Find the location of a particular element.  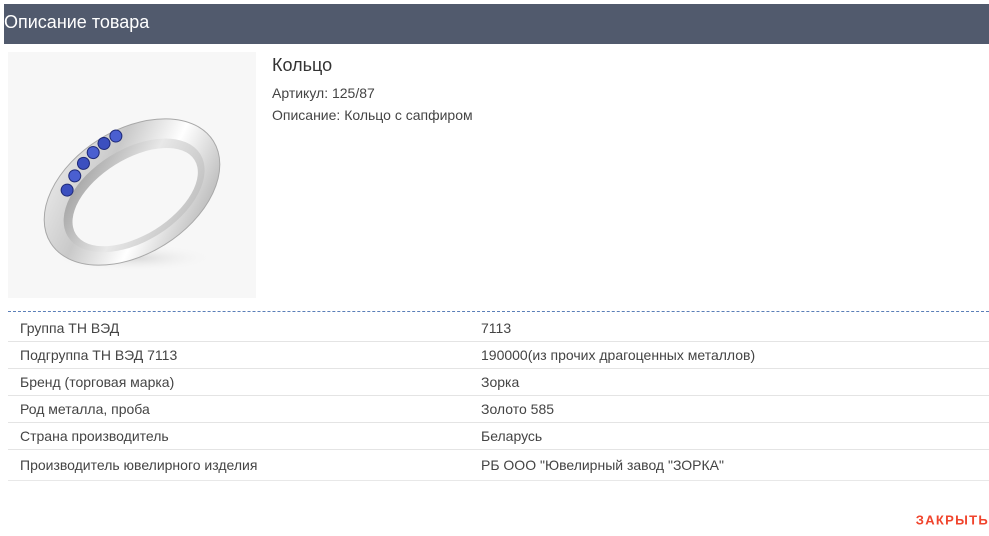

table-row: Страна производитель Беларусь is located at coordinates (498, 436).